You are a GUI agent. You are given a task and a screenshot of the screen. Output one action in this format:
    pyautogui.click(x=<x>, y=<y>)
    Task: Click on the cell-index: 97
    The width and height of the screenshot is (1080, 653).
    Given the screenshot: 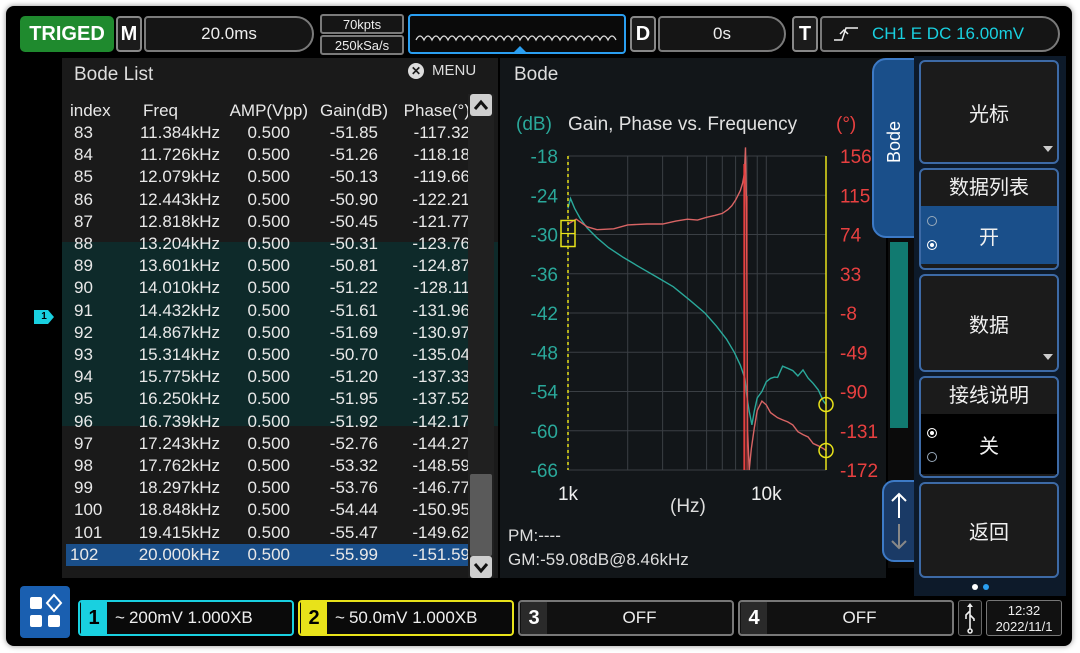 What is the action you would take?
    pyautogui.click(x=83, y=443)
    